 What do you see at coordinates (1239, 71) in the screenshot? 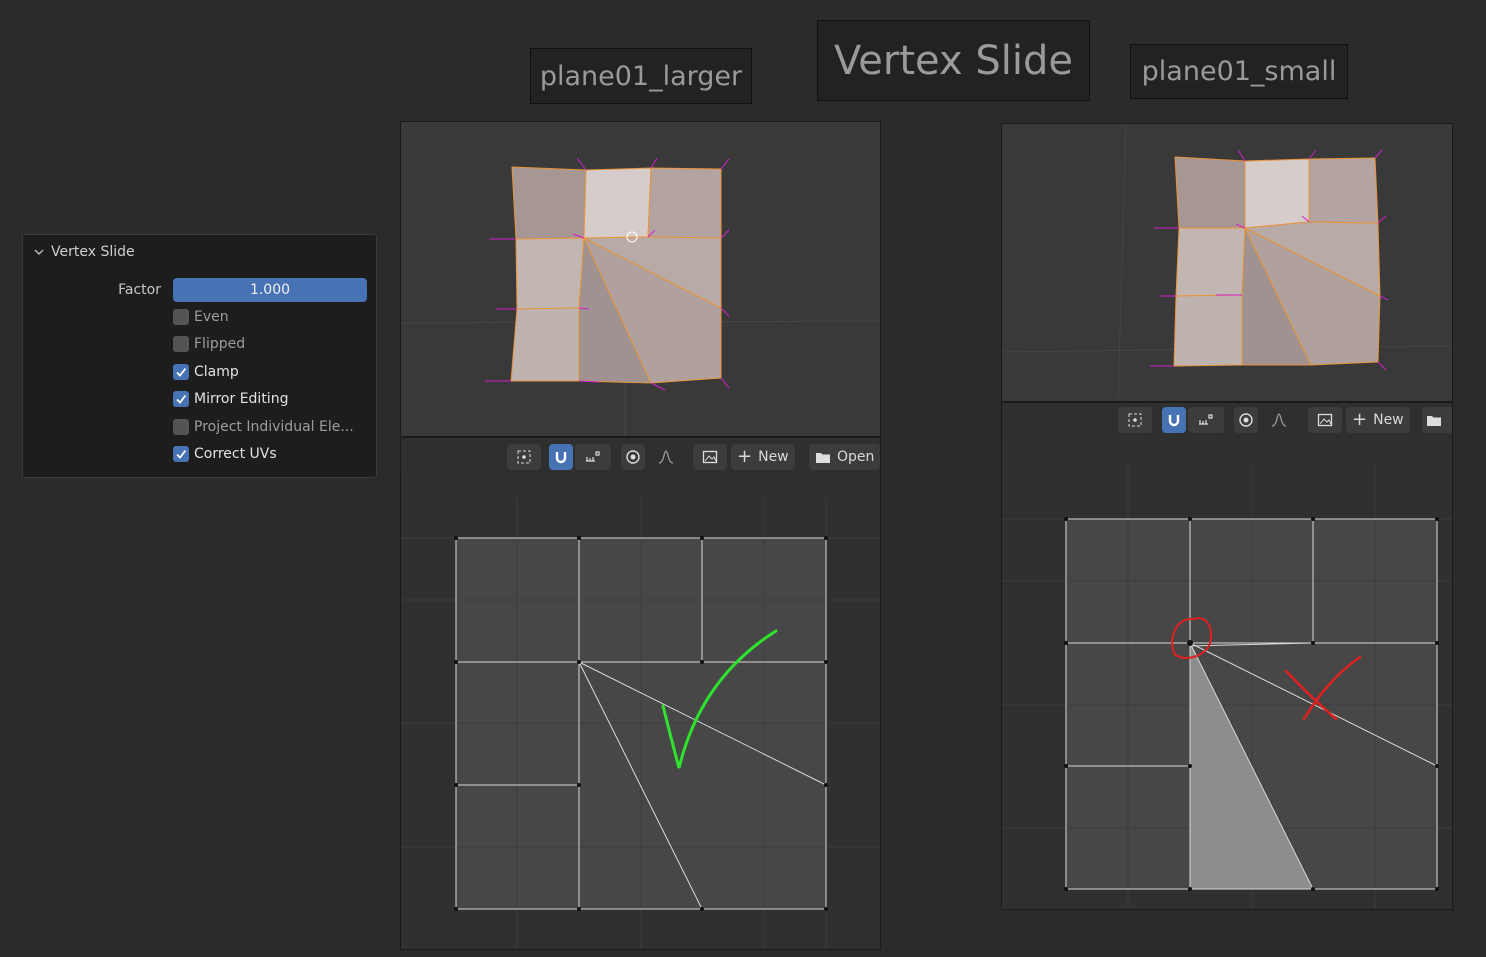
I see `label-plane01-small: plane01_small` at bounding box center [1239, 71].